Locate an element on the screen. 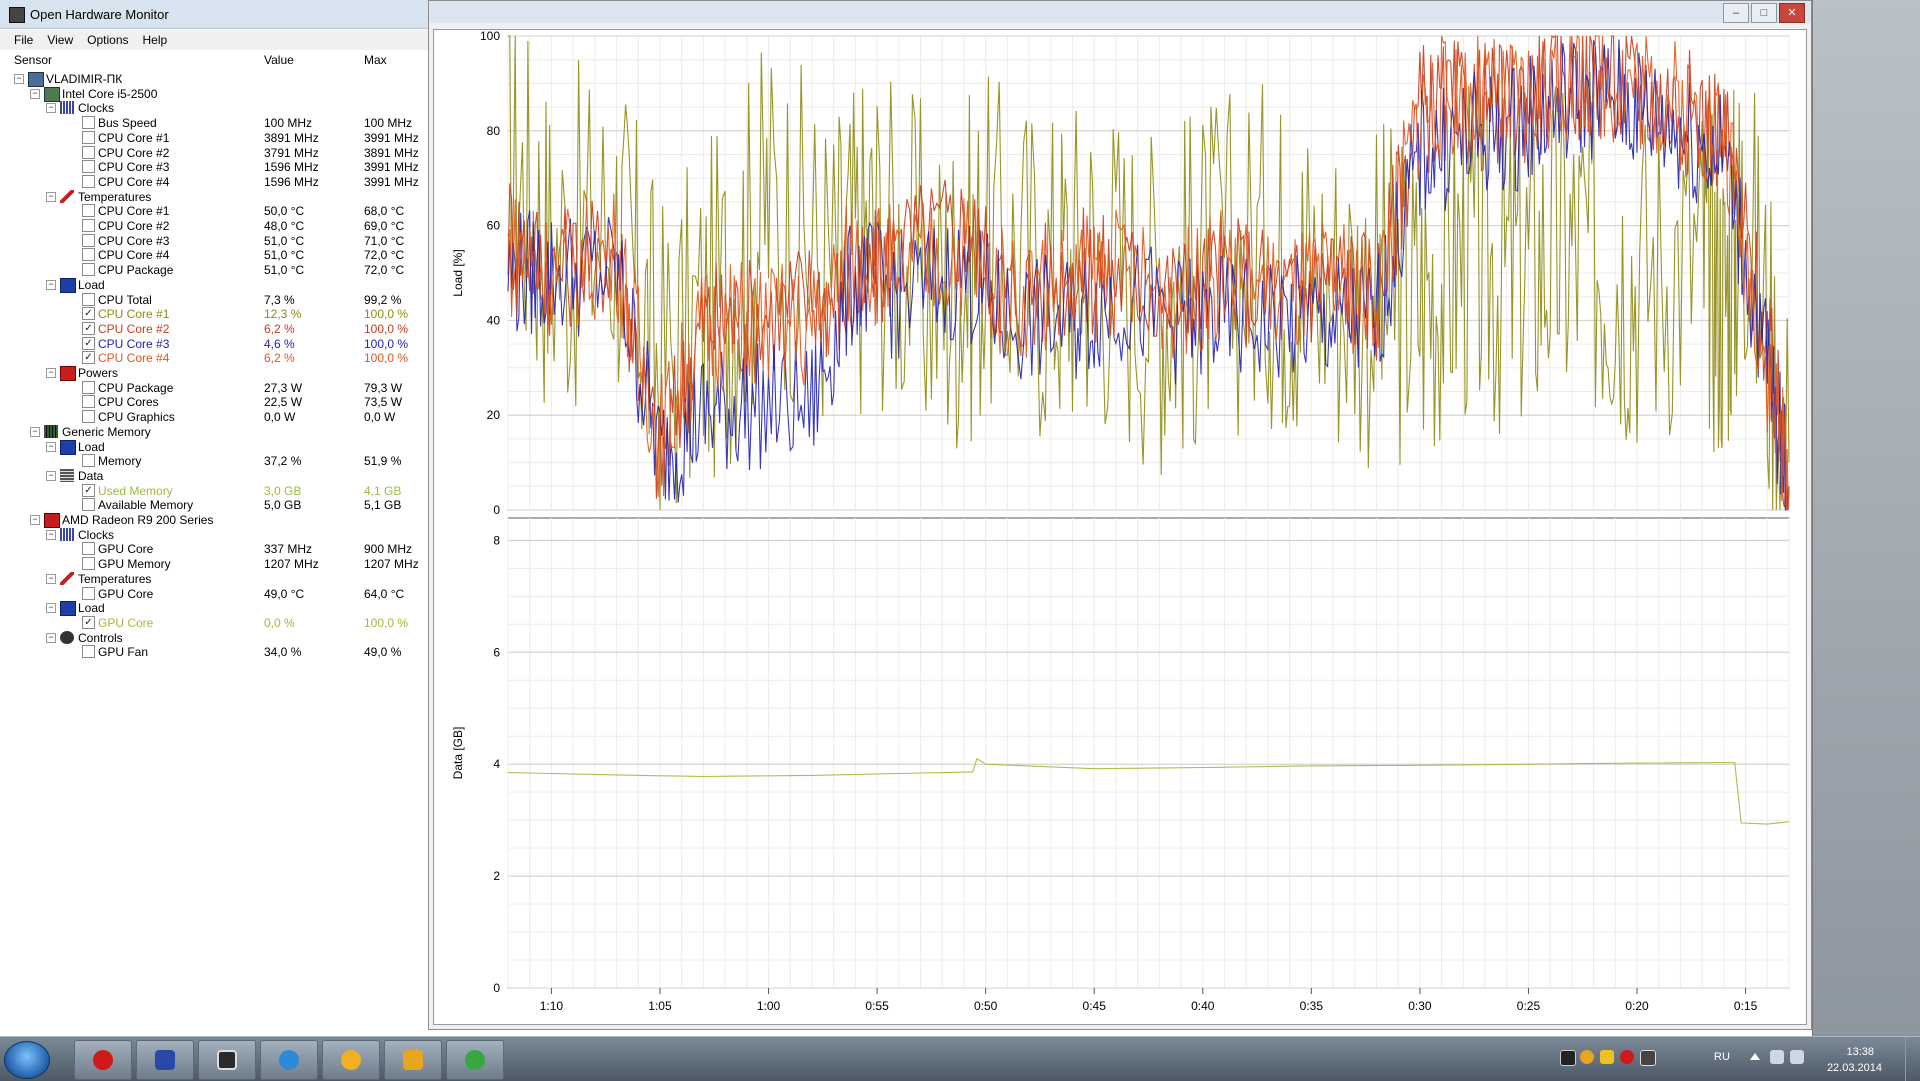 The height and width of the screenshot is (1081, 1920). y-axis-label: Data [GB] is located at coordinates (458, 753).